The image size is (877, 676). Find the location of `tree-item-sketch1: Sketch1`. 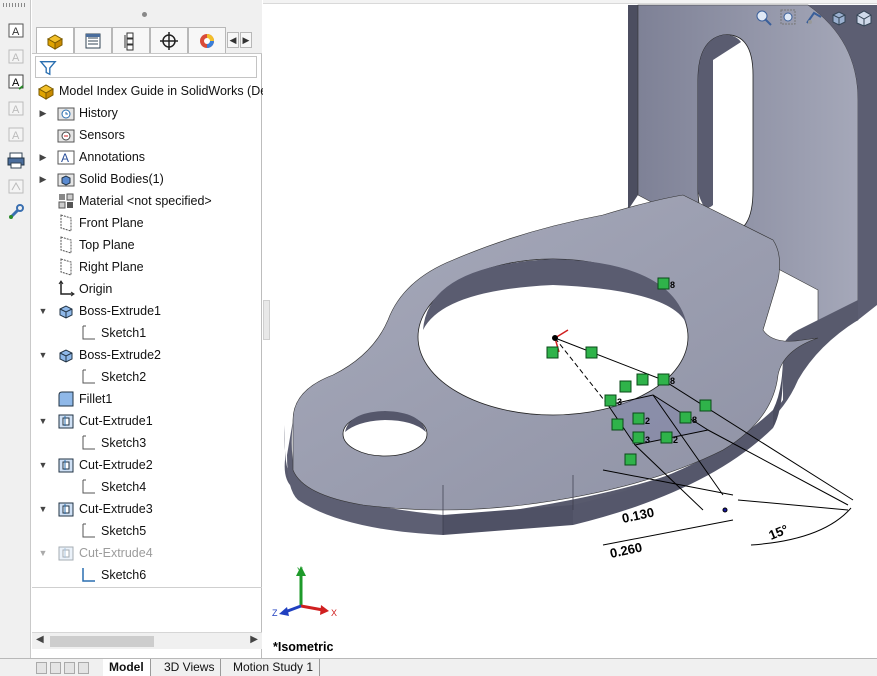

tree-item-sketch1: Sketch1 is located at coordinates (112, 333).